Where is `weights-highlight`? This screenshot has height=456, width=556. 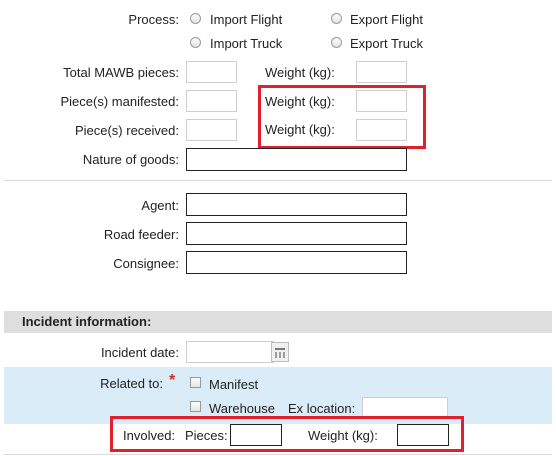 weights-highlight is located at coordinates (342, 117).